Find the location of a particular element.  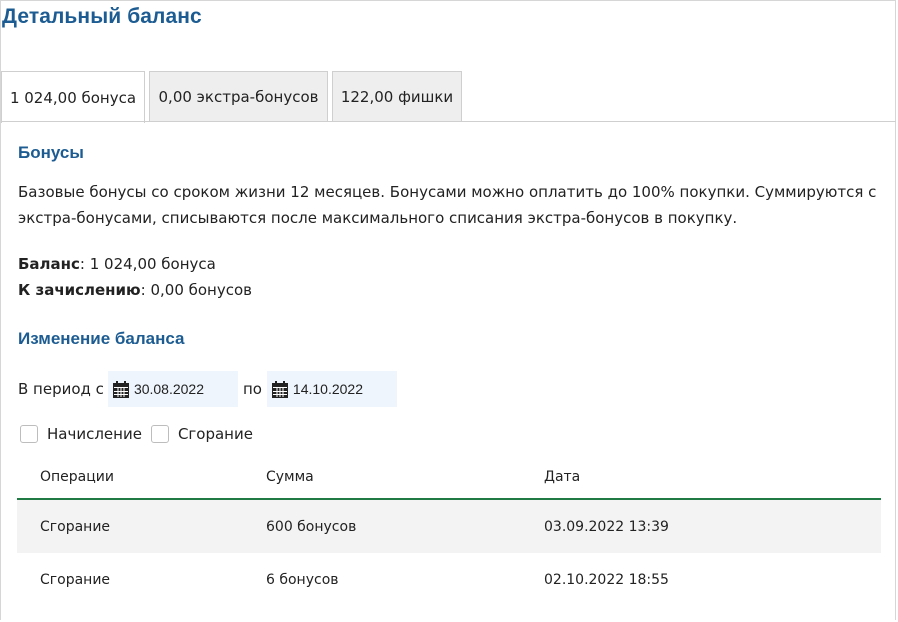

expiry-checkbox-label: Сгорание is located at coordinates (215, 434).